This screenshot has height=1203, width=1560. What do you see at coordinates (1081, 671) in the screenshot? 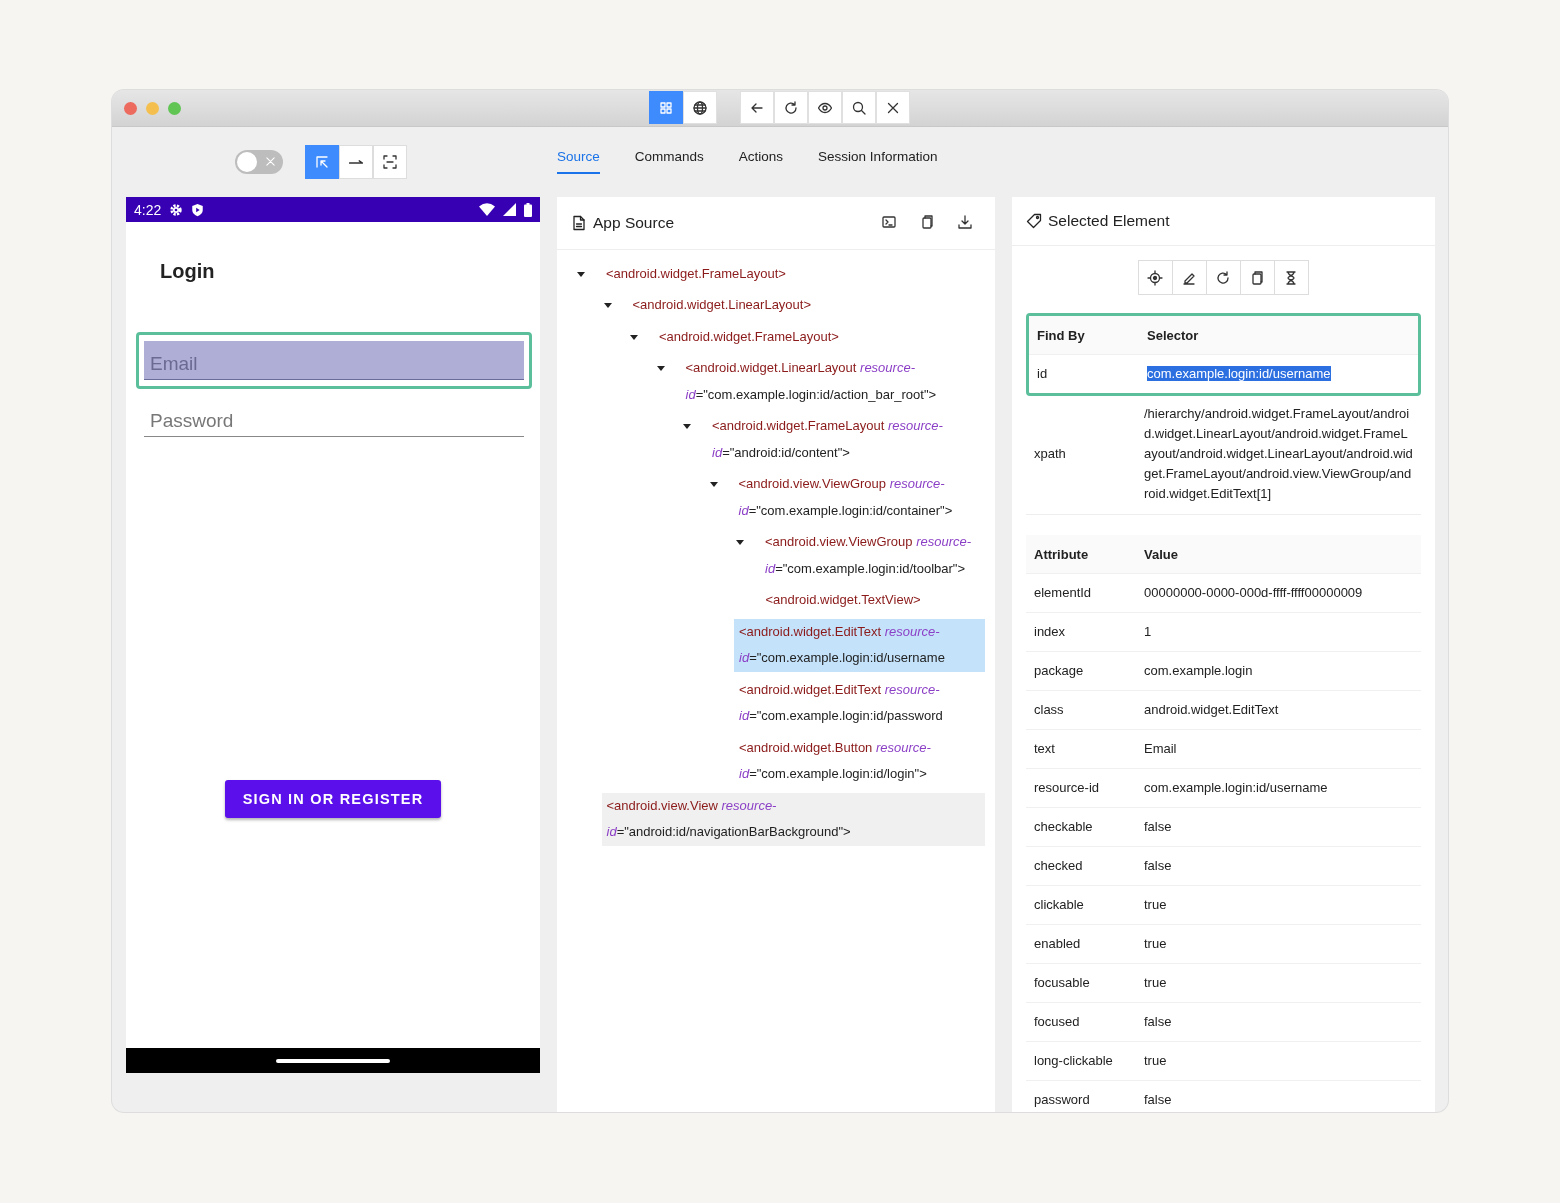
I see `table-cell: package` at bounding box center [1081, 671].